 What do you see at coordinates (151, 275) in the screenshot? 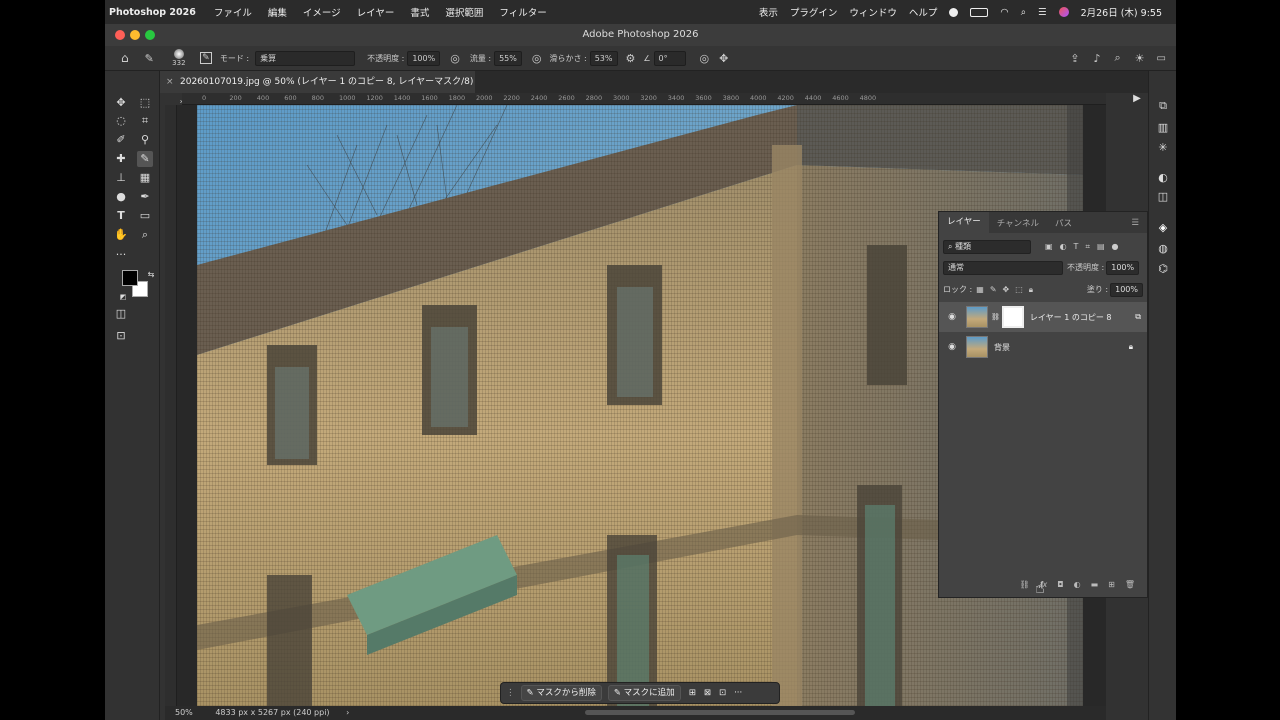
I see `swap-colors-icon: ⇆` at bounding box center [151, 275].